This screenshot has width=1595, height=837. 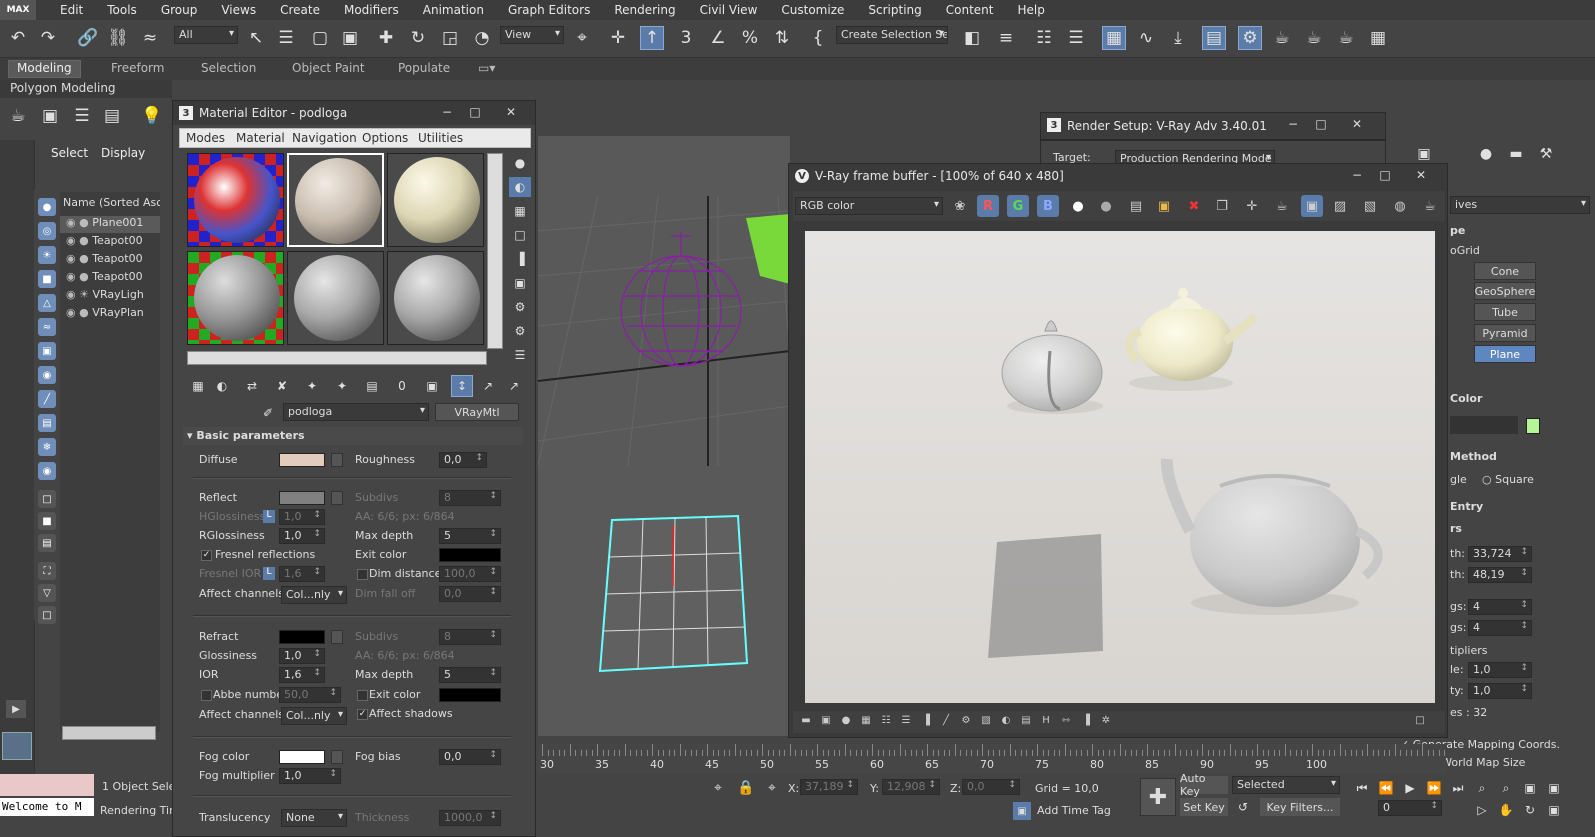 What do you see at coordinates (1385, 175) in the screenshot?
I see `maximize-icon: □` at bounding box center [1385, 175].